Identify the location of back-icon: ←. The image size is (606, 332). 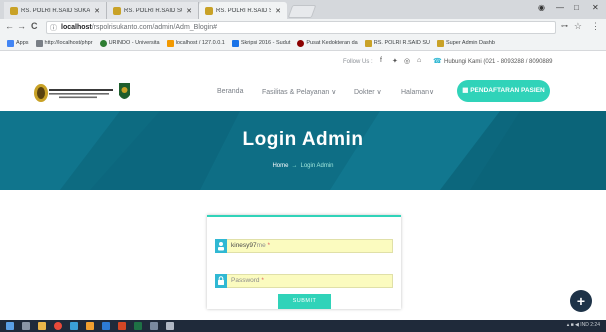
(9, 26).